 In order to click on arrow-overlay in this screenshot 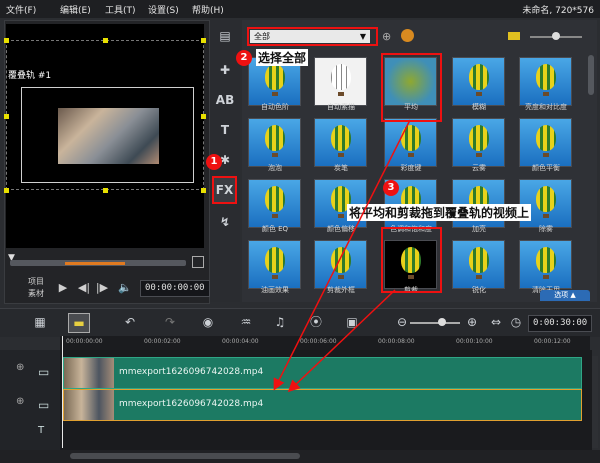, I will do `click(342, 256)`.